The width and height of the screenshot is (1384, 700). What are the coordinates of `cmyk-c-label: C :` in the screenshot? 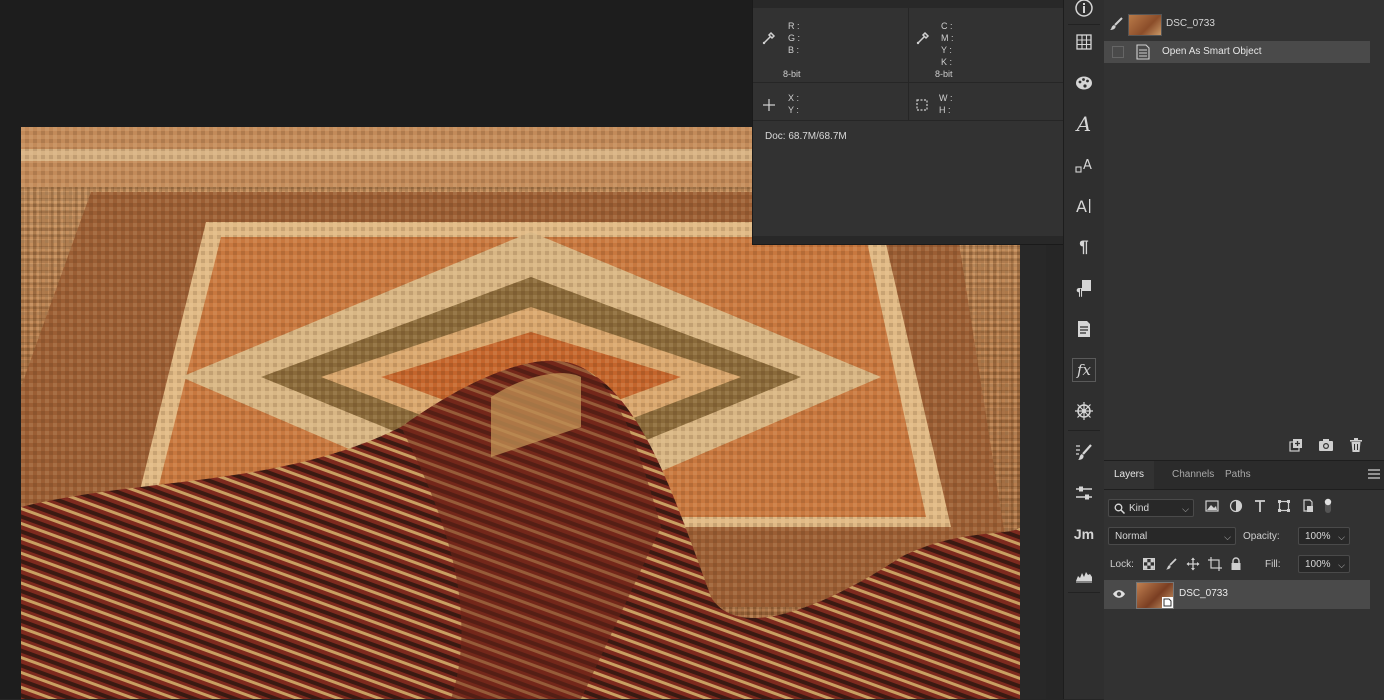 It's located at (947, 26).